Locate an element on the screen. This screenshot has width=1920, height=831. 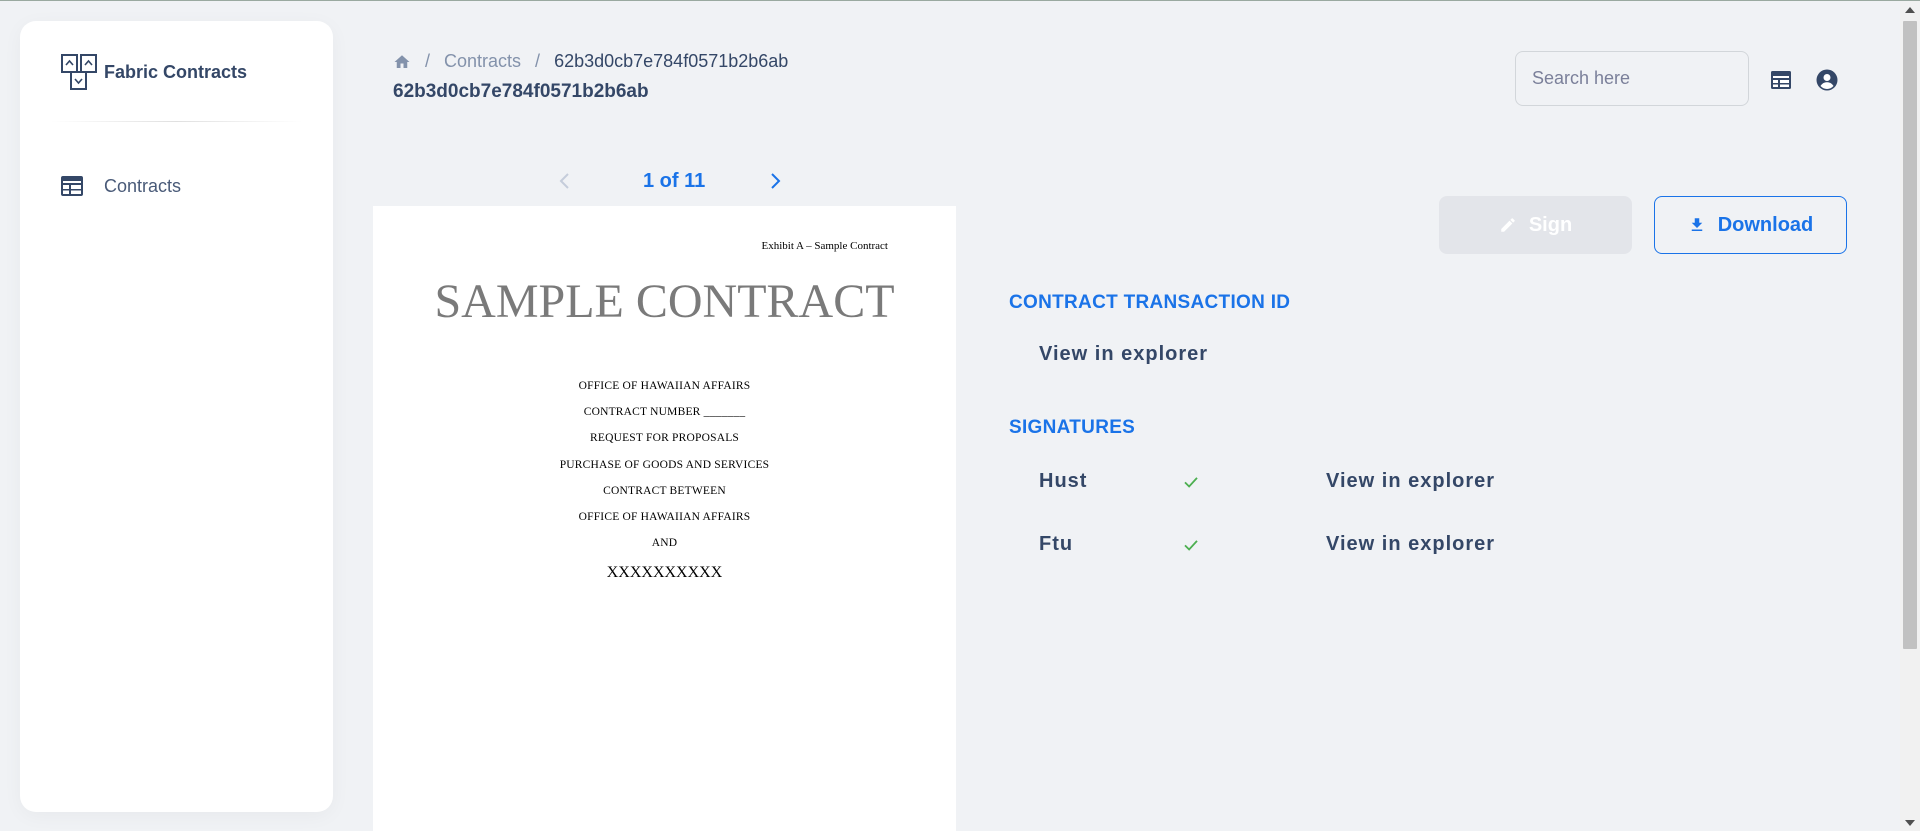
scroll-up-arrow-icon is located at coordinates (1910, 10).